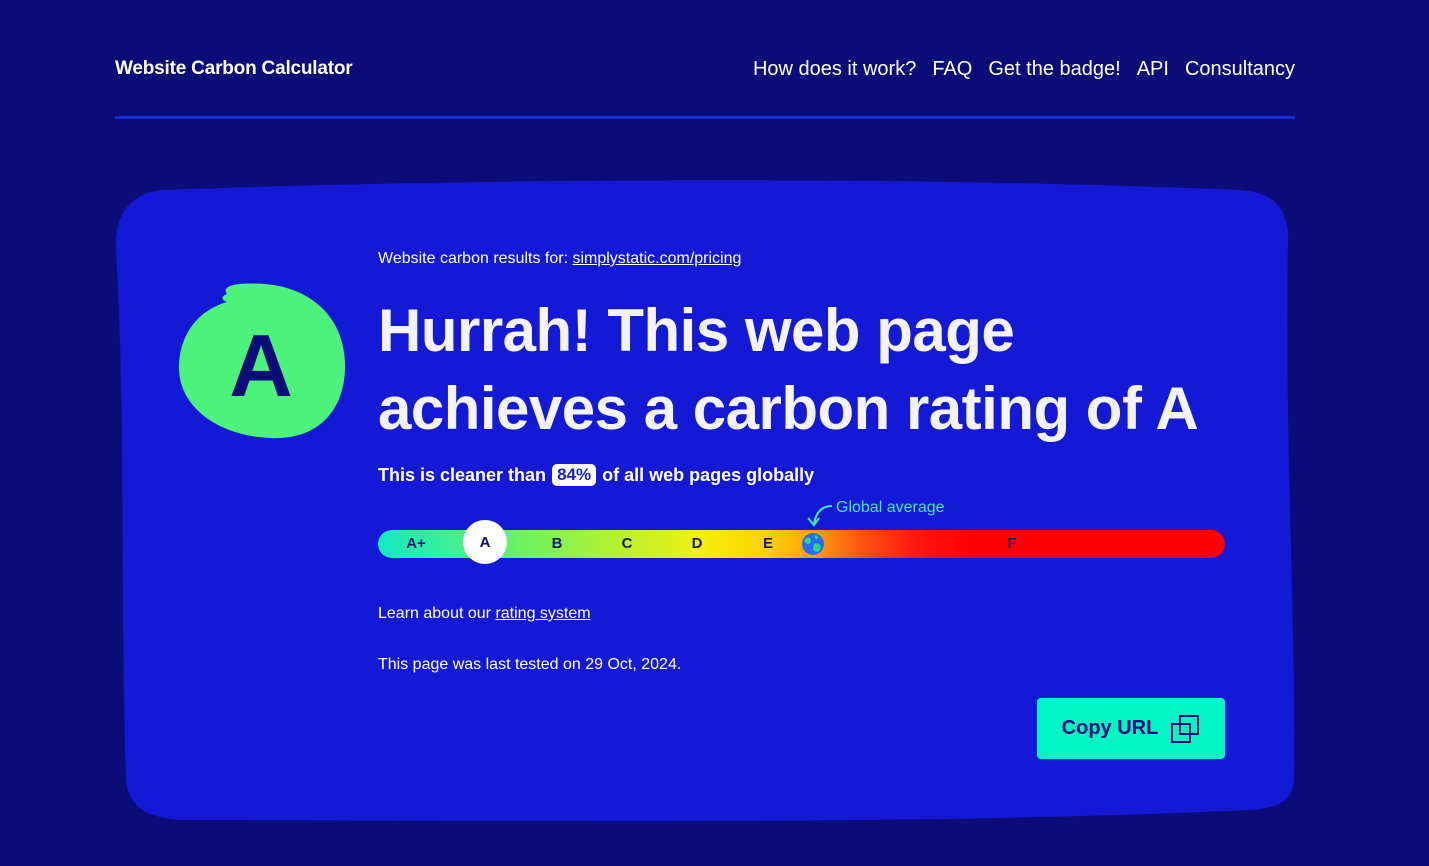 This screenshot has height=866, width=1429. Describe the element at coordinates (462, 474) in the screenshot. I see `cleaner-prefix: This is cleaner than` at that location.